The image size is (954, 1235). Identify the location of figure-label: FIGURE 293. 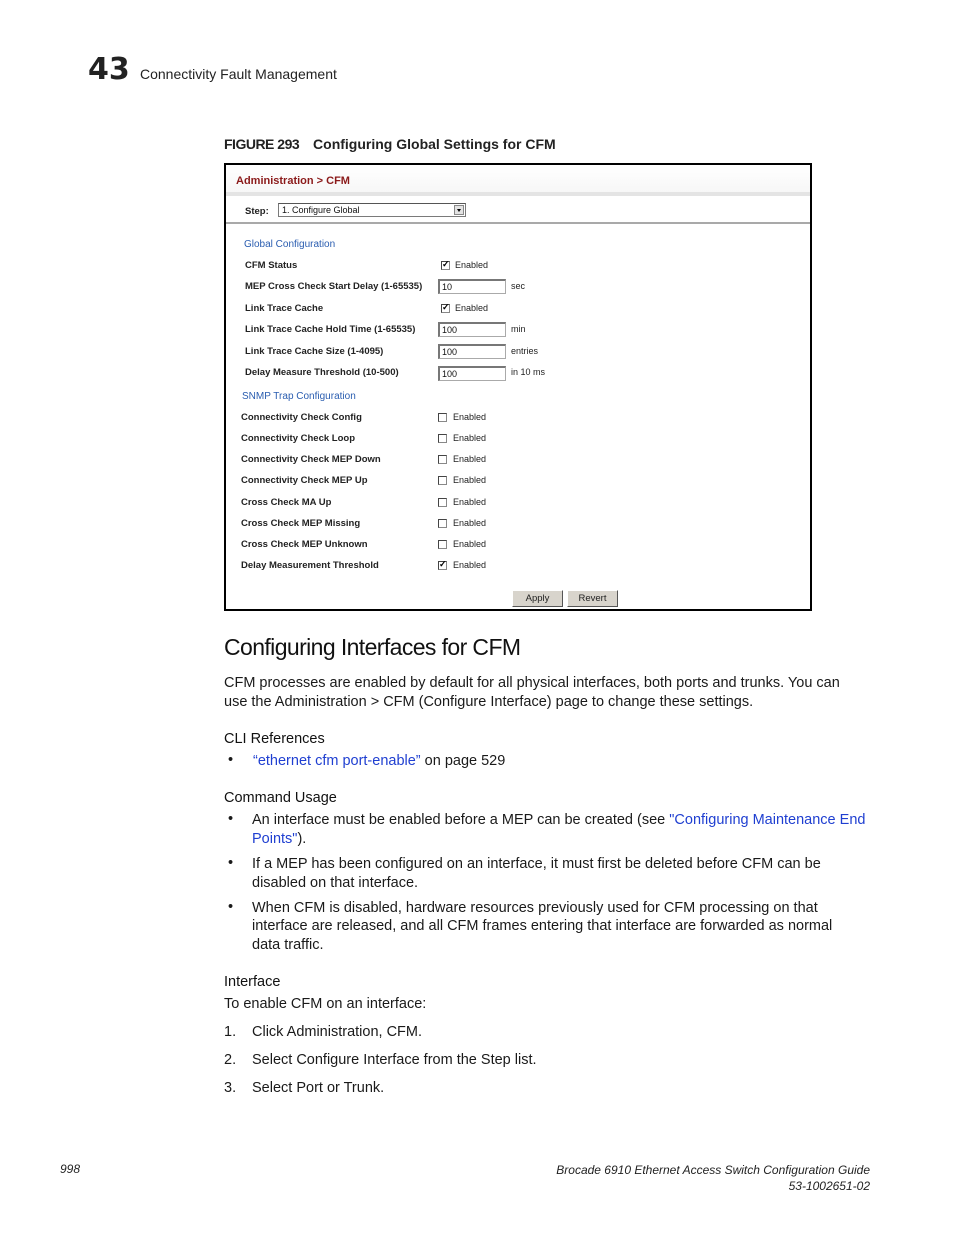
(262, 144).